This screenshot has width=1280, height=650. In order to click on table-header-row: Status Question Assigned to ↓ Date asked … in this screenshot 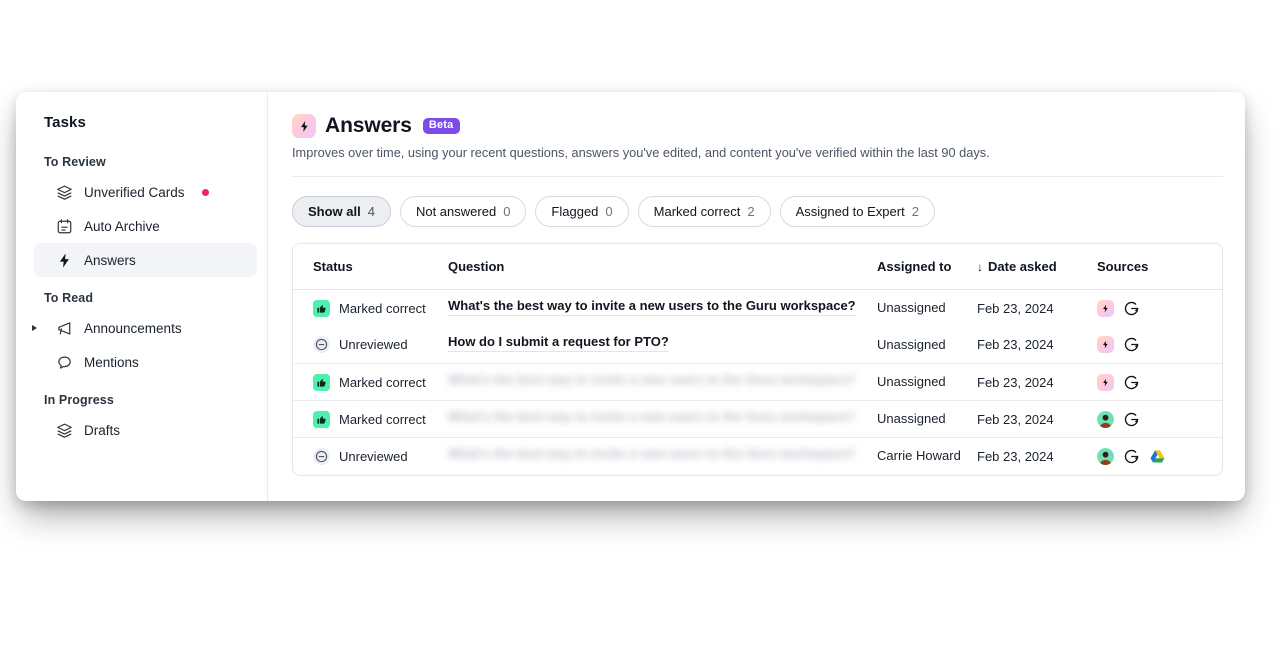, I will do `click(757, 267)`.